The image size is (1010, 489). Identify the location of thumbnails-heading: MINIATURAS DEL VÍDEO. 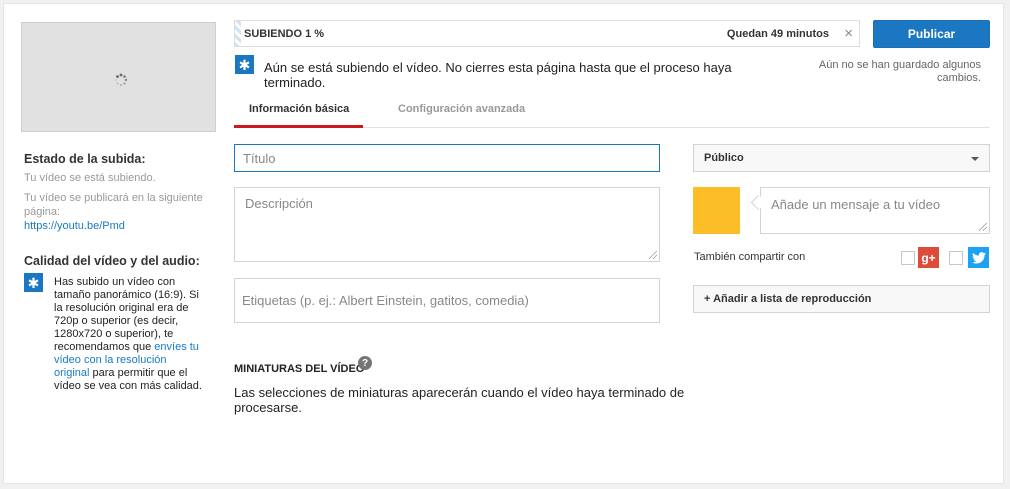
(299, 369).